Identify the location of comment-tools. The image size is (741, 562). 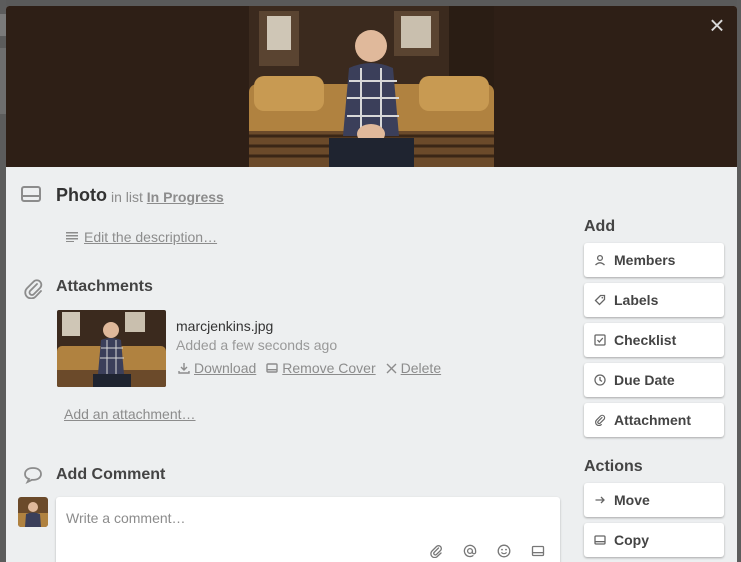
(487, 551).